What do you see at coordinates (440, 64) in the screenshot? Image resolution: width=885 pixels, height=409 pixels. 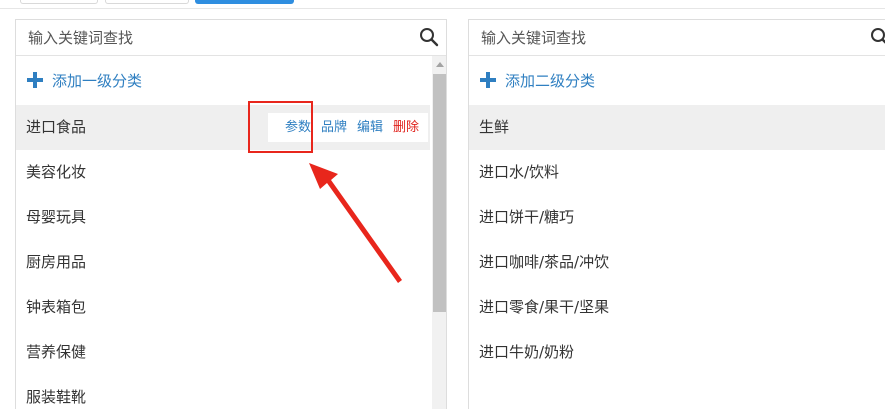 I see `scroll-up-arrow-icon` at bounding box center [440, 64].